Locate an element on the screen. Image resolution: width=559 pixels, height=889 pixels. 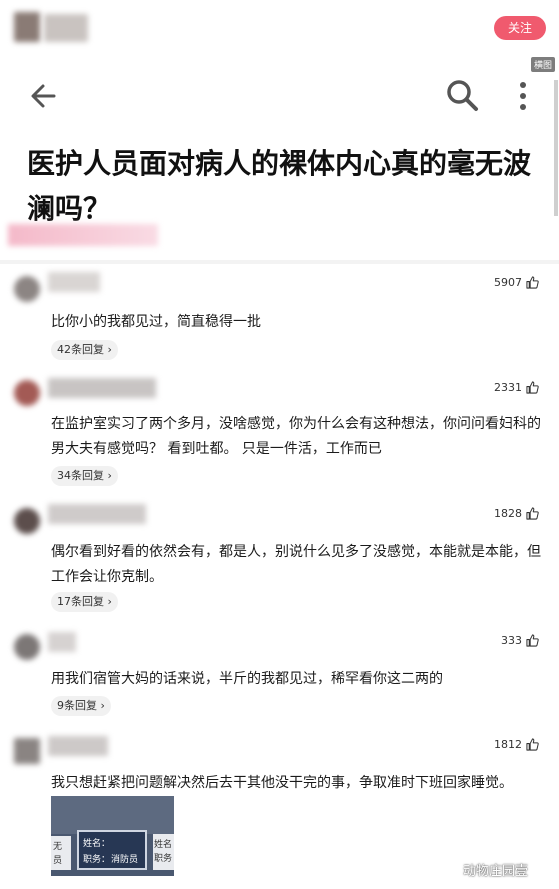
like-count-value: 1812 is located at coordinates (508, 744).